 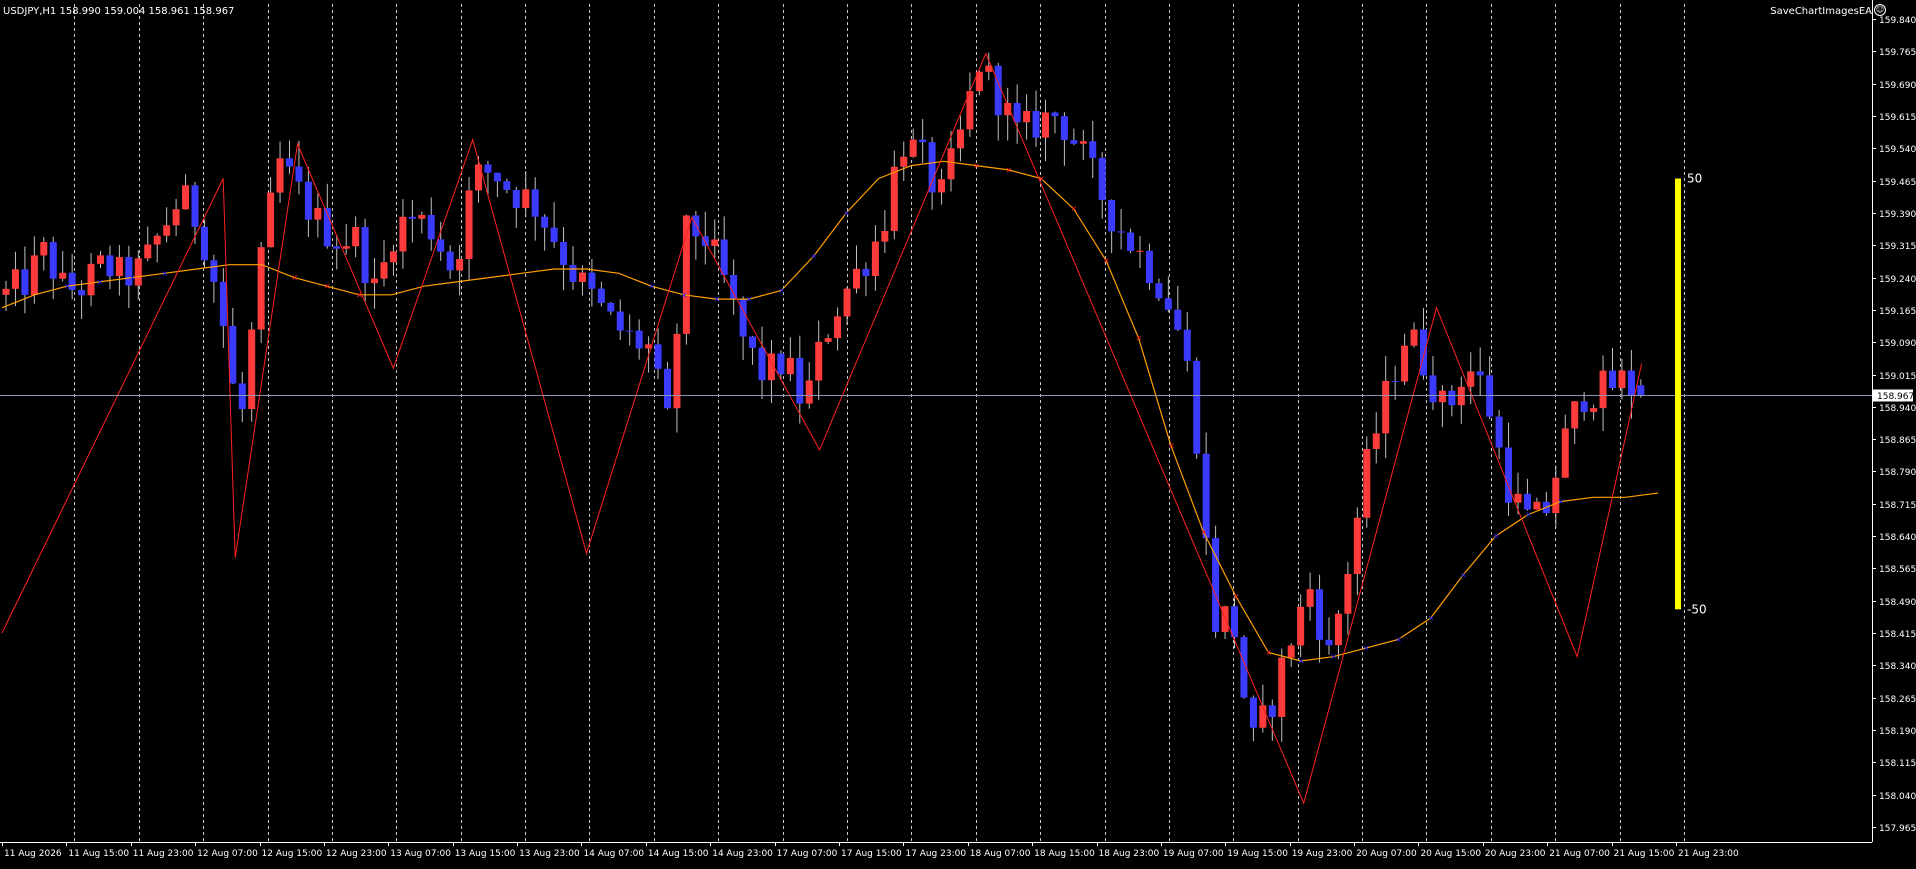 I want to click on expert-advisor-name: SaveChartImagesEA, so click(x=1821, y=11).